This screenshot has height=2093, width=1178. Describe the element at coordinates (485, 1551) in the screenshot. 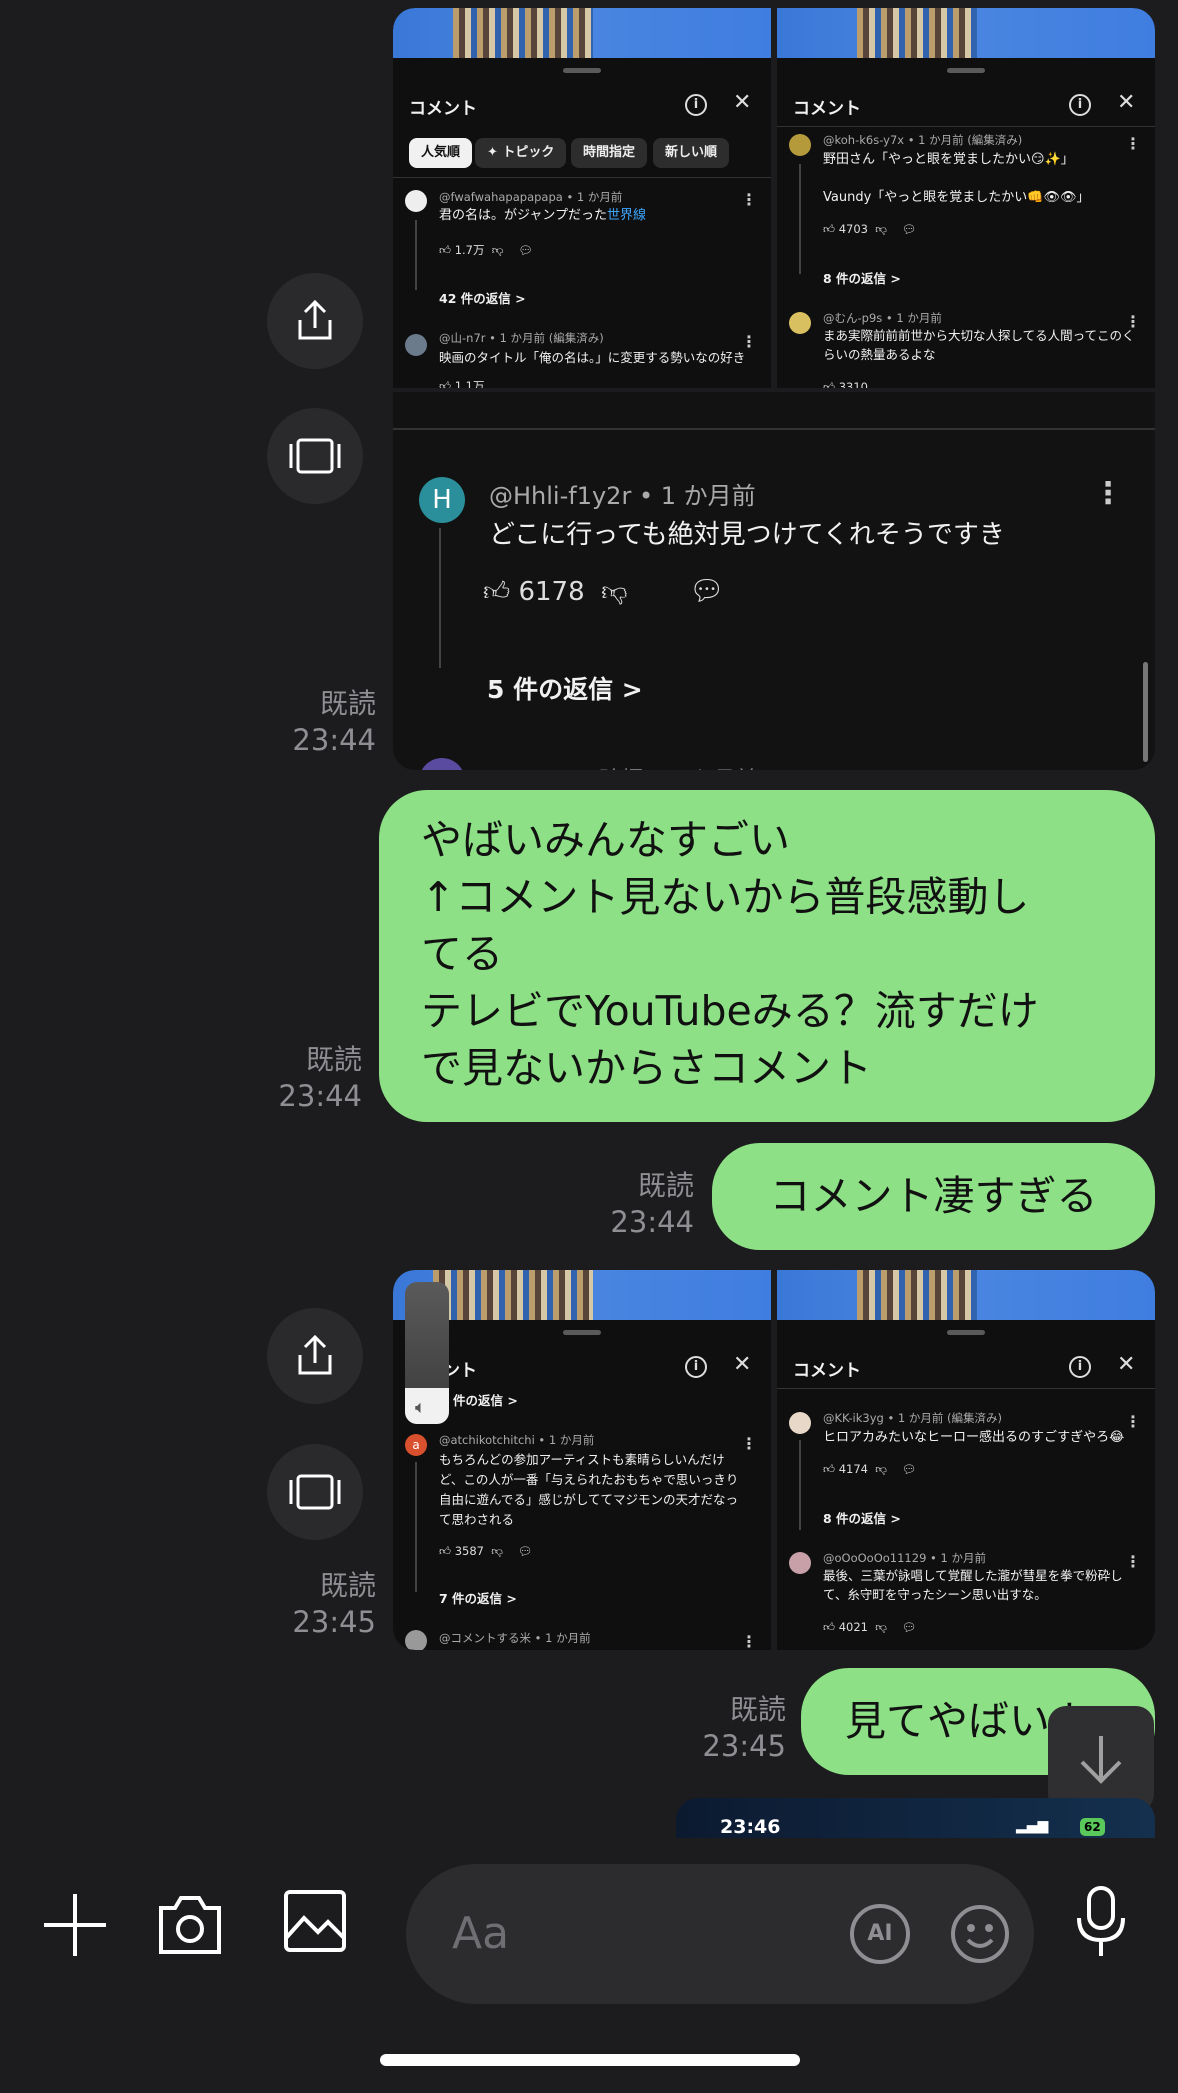

I see `like-count: 👍︎ 3587 👎︎ 💬︎` at that location.